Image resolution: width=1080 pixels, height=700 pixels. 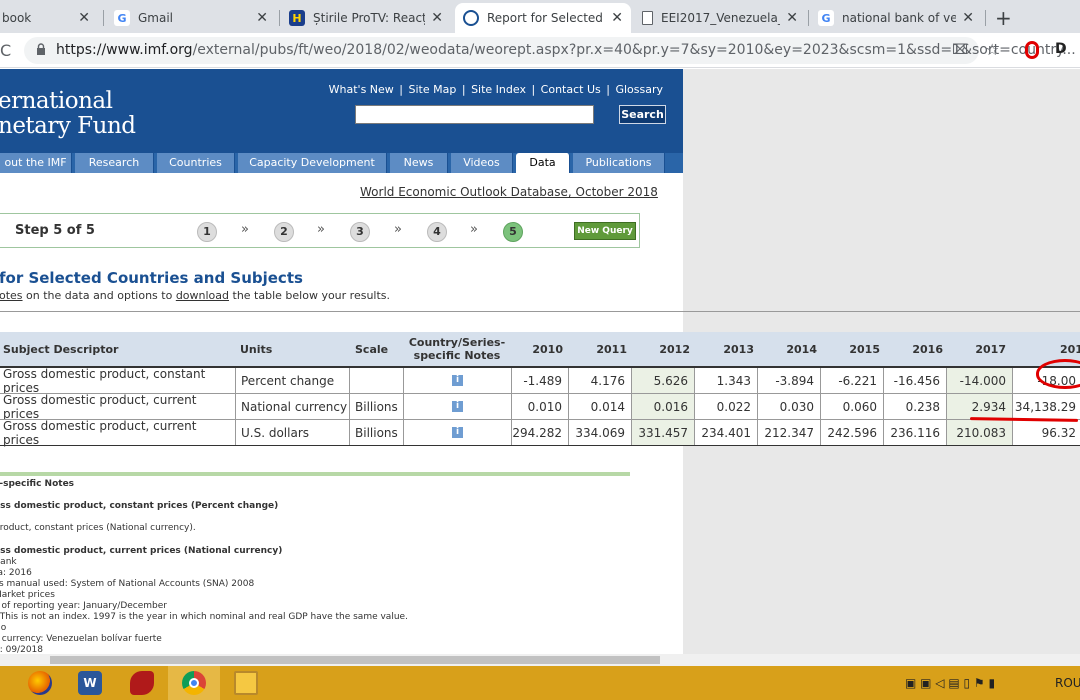 What do you see at coordinates (571, 89) in the screenshot?
I see `link-contact-us: Contact Us` at bounding box center [571, 89].